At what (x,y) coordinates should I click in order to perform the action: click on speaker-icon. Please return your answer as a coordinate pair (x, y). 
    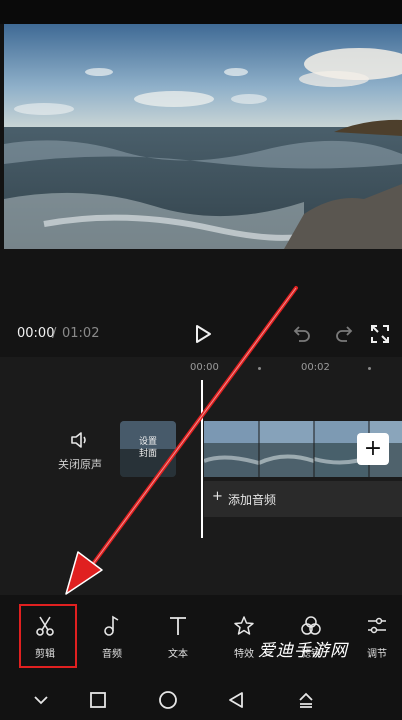
    Looking at the image, I should click on (78, 440).